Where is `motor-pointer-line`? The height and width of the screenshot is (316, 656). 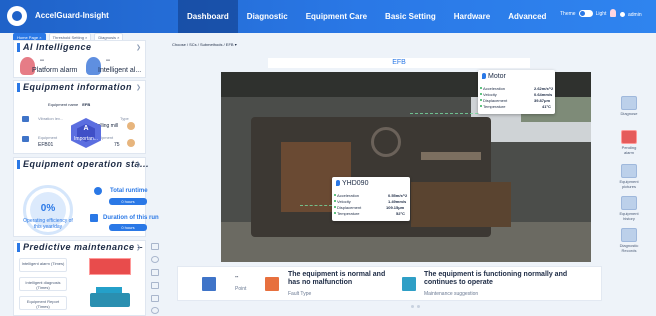
motor-pointer-line is located at coordinates (444, 113).